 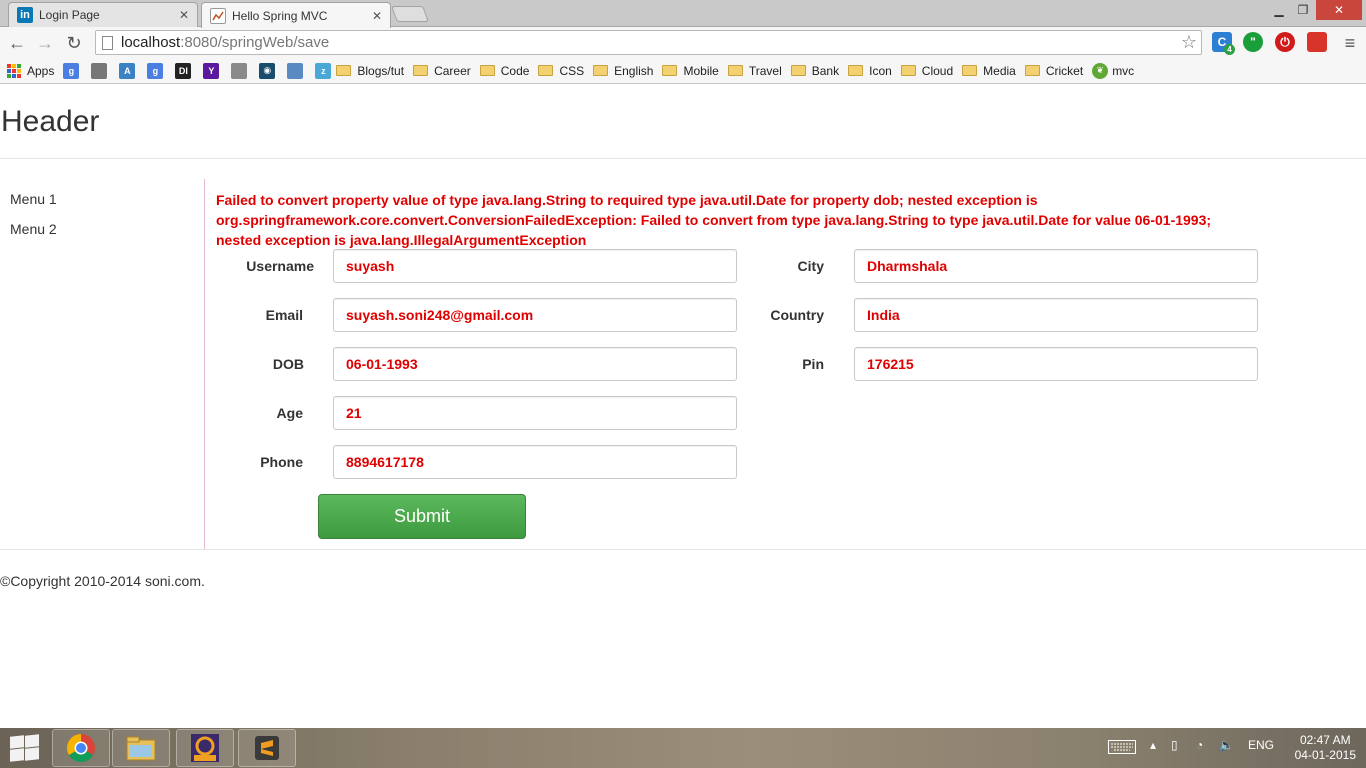 I want to click on maximize-icon: ❐, so click(x=1303, y=10).